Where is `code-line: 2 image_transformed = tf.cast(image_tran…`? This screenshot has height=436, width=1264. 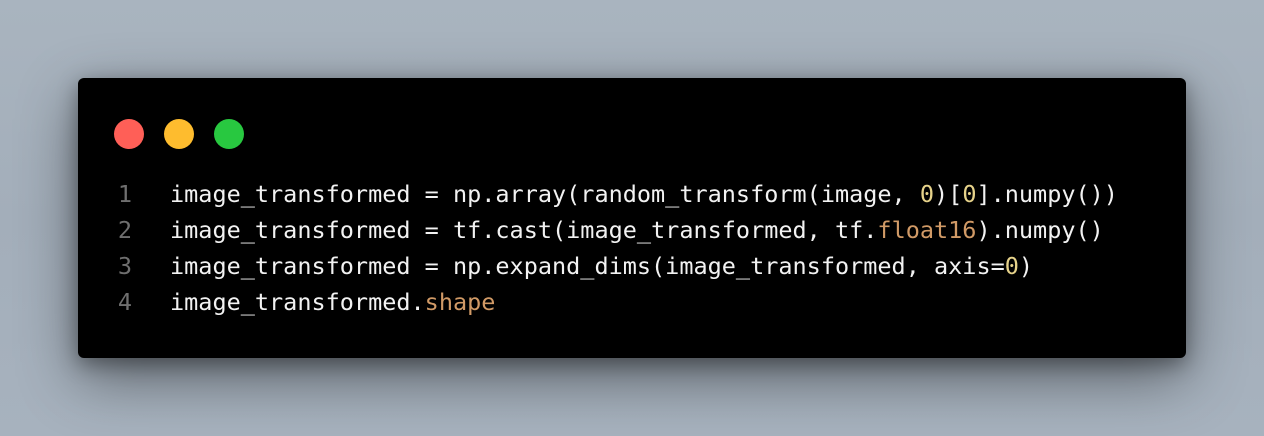
code-line: 2 image_transformed = tf.cast(image_tran… is located at coordinates (598, 230).